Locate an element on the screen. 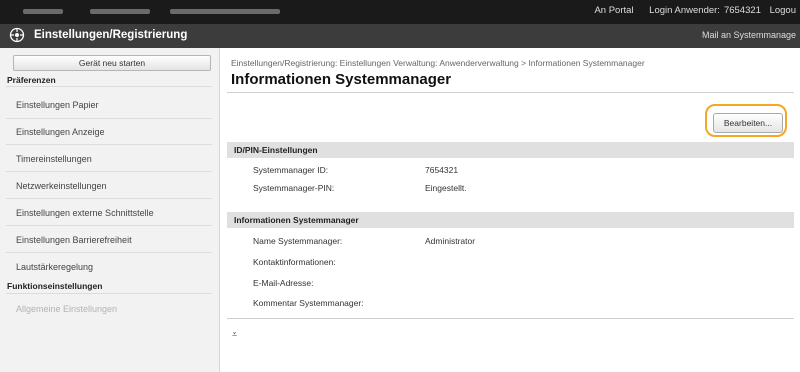  app-title: Einstellungen/Registrierung is located at coordinates (111, 35).